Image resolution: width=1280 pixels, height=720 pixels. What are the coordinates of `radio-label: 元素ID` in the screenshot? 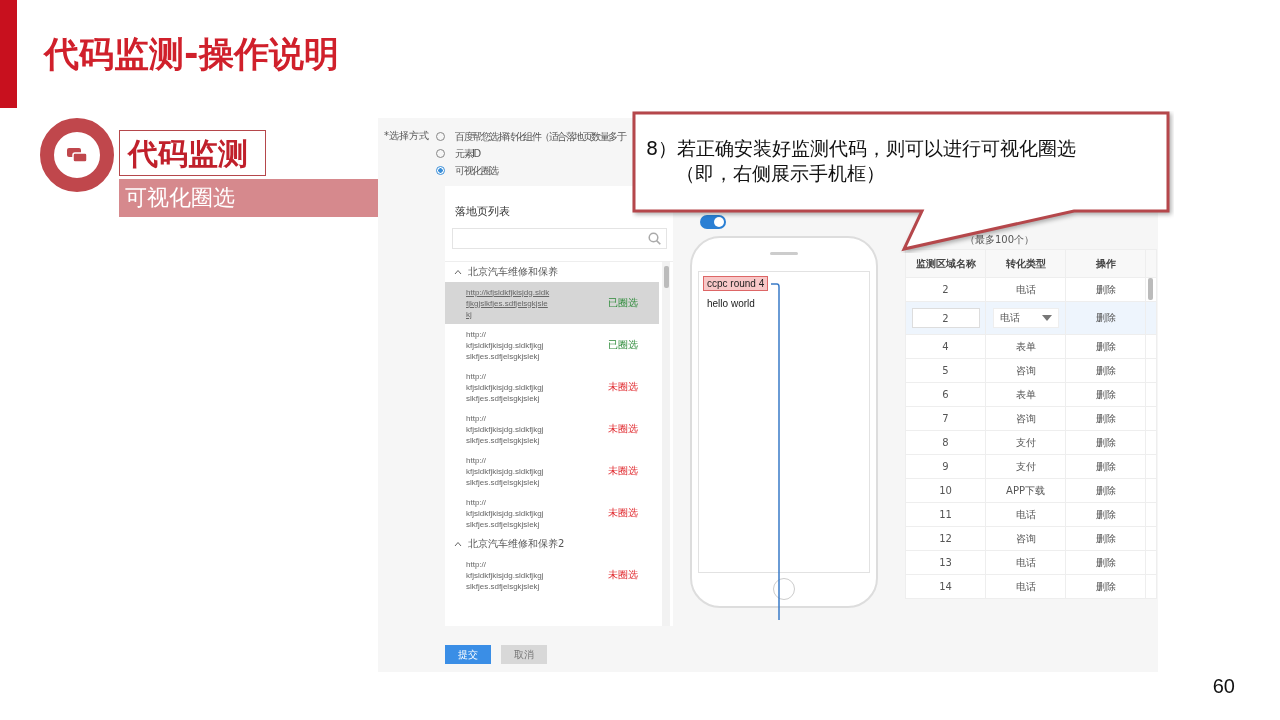 It's located at (467, 153).